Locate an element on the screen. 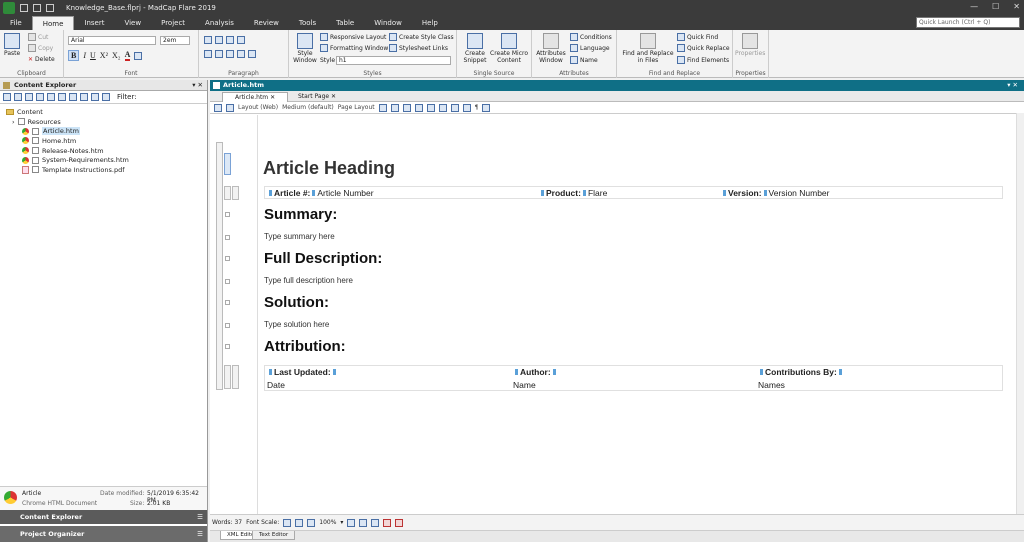 The height and width of the screenshot is (542, 1024). toggle-view-icon is located at coordinates (51, 97).